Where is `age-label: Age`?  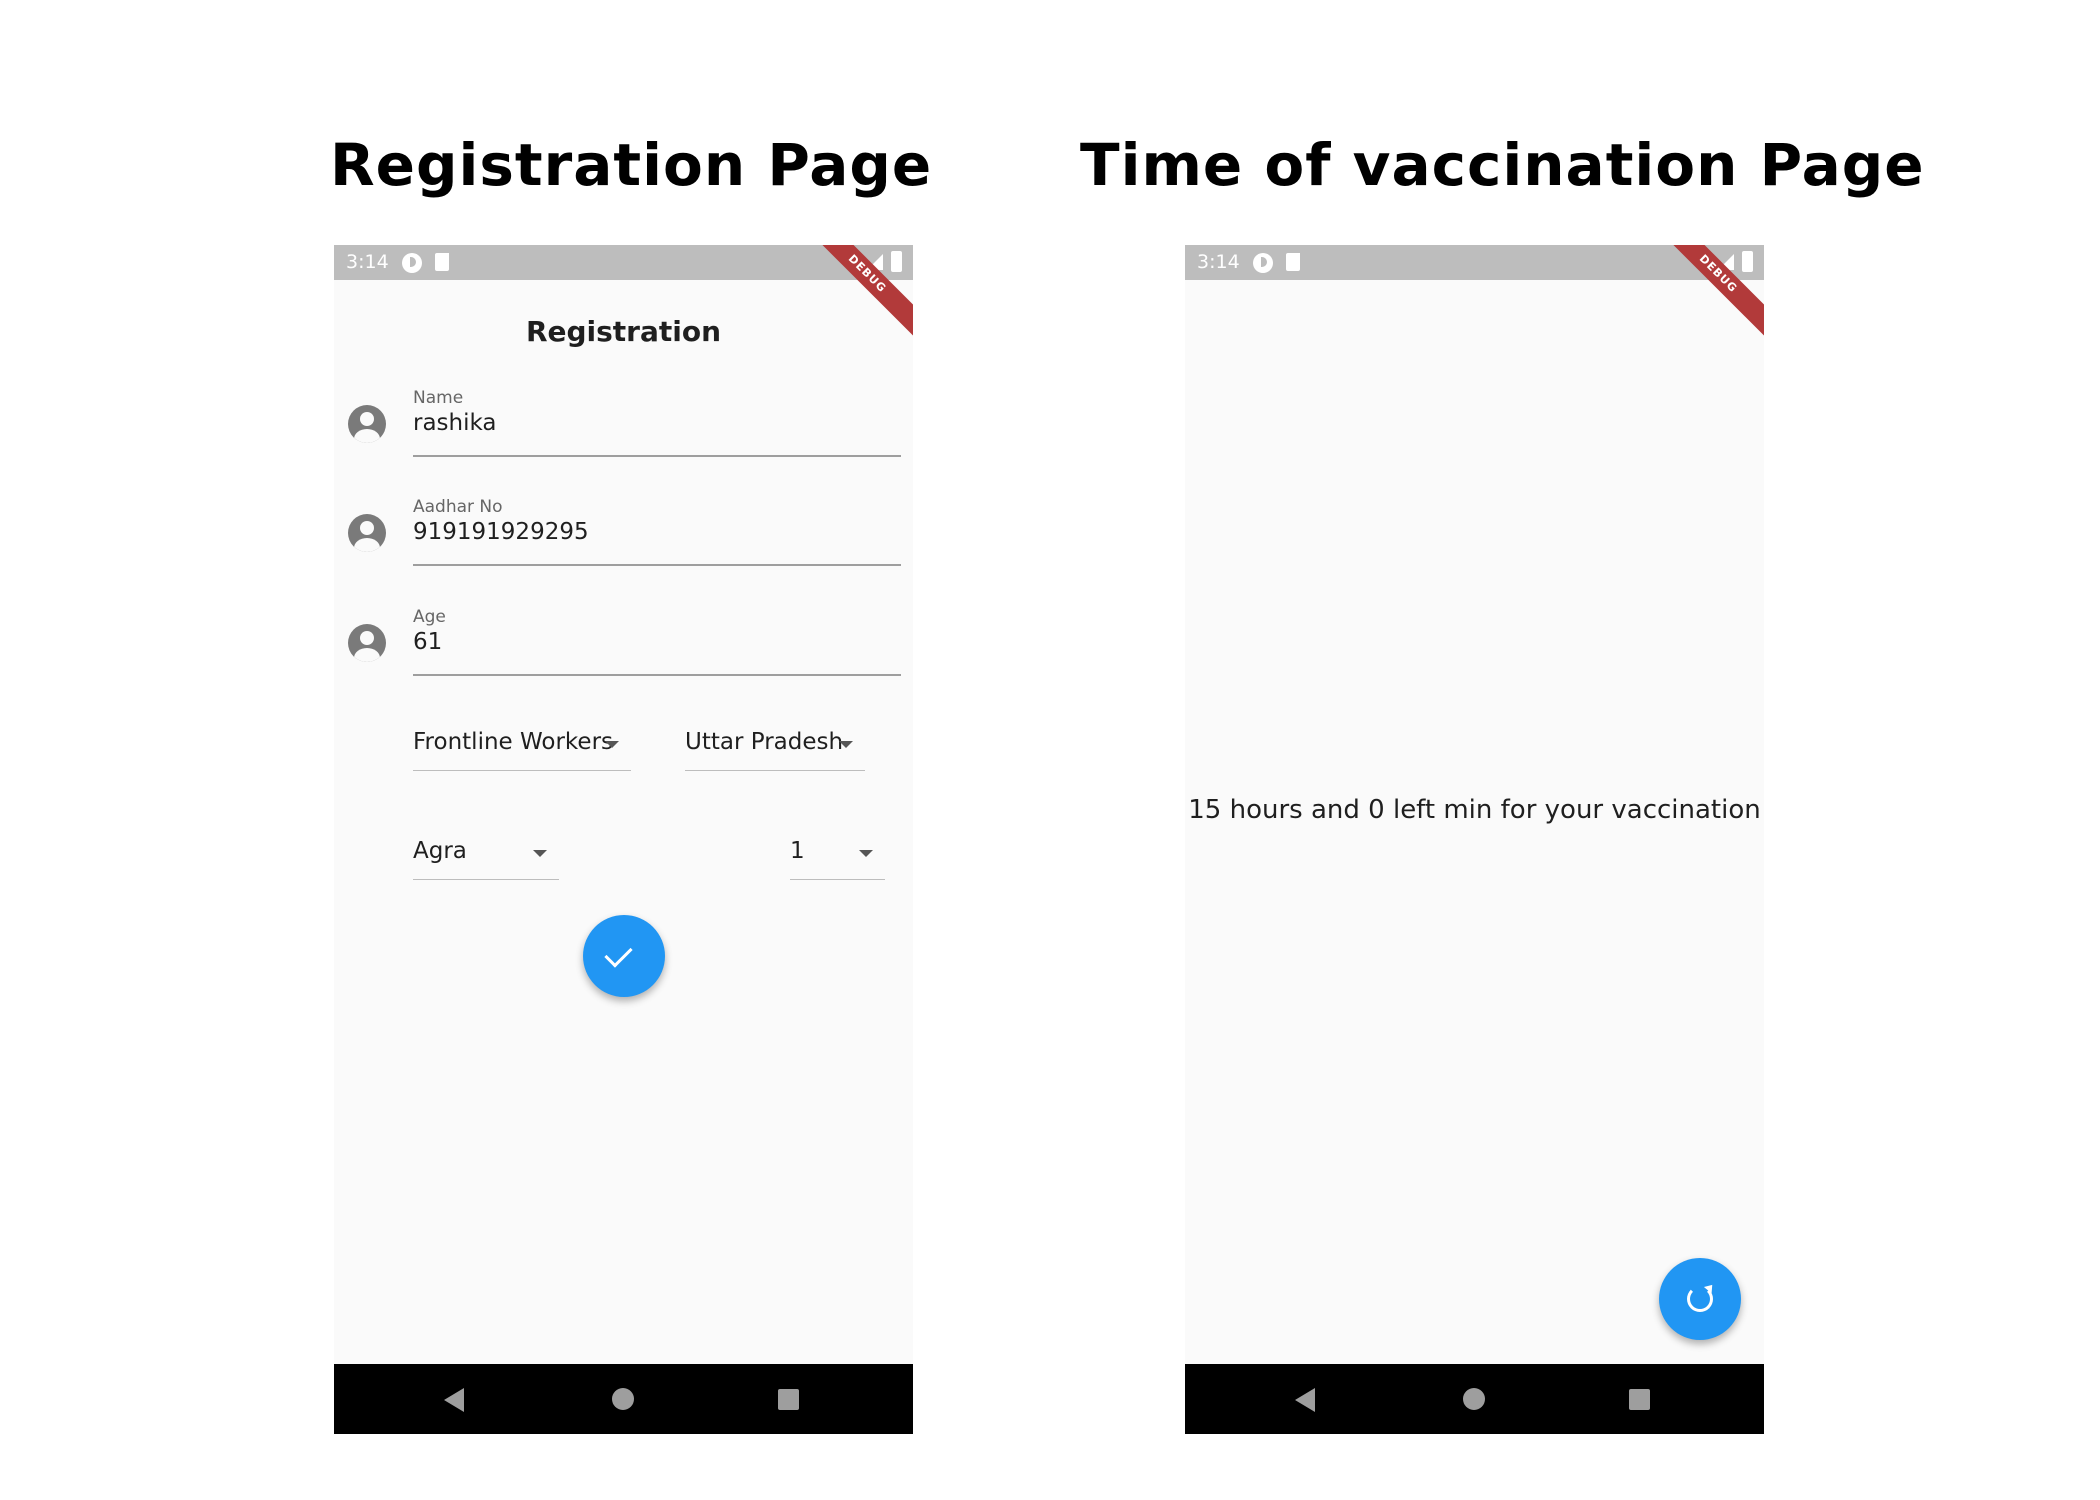
age-label: Age is located at coordinates (429, 617).